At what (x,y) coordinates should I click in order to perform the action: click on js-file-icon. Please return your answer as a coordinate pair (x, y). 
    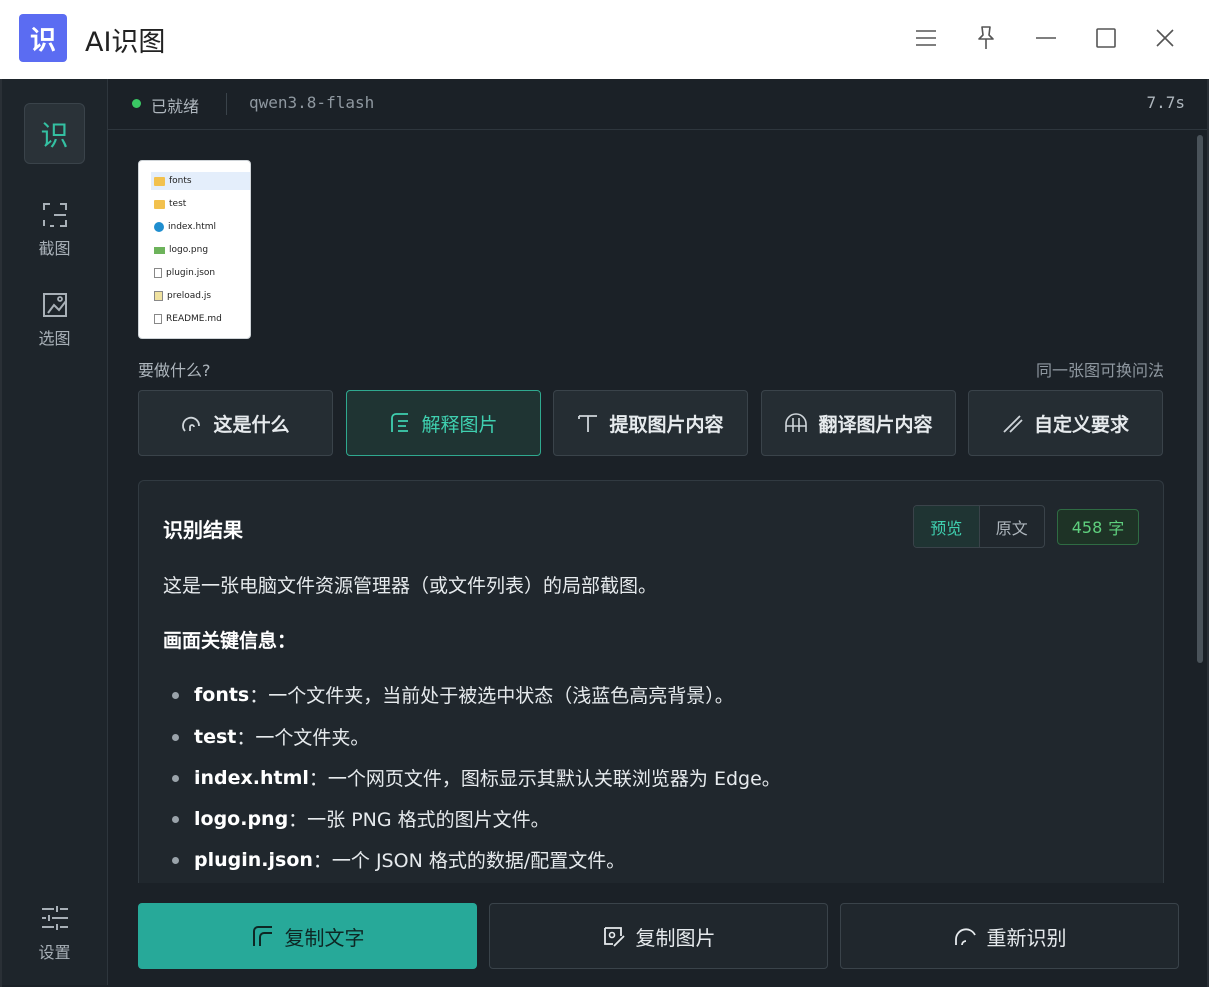
    Looking at the image, I should click on (158, 296).